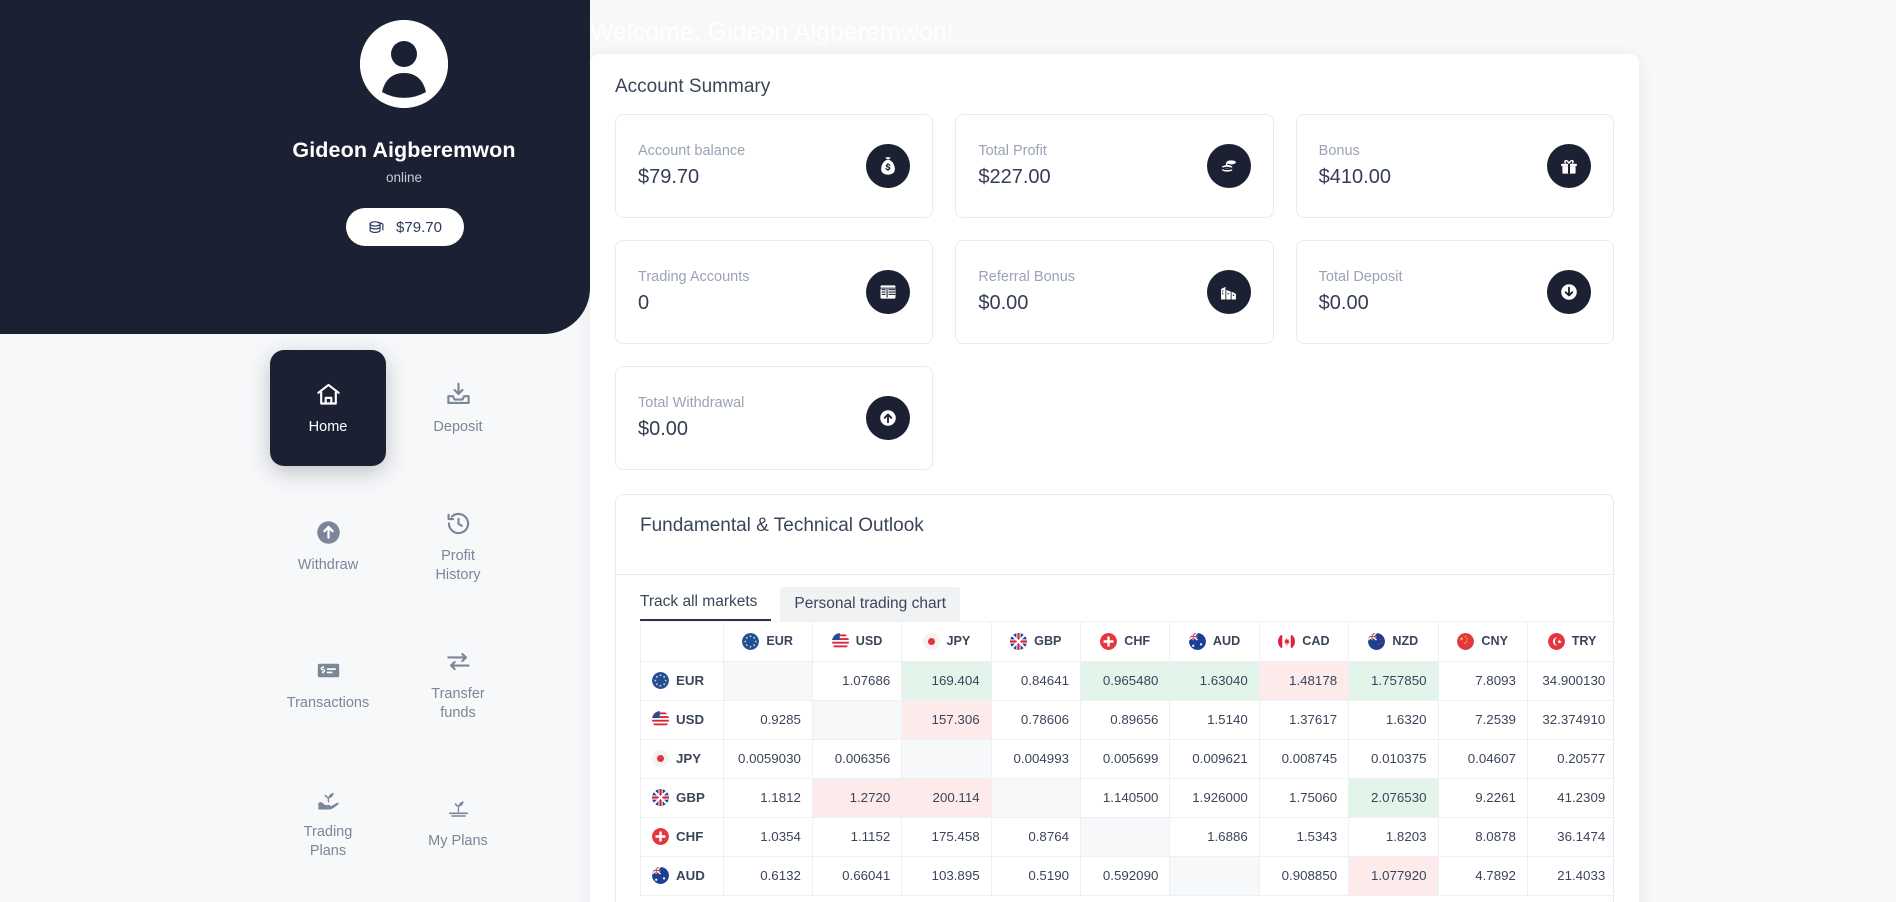 The height and width of the screenshot is (902, 1896). I want to click on sidebar-item-home: Home, so click(328, 408).